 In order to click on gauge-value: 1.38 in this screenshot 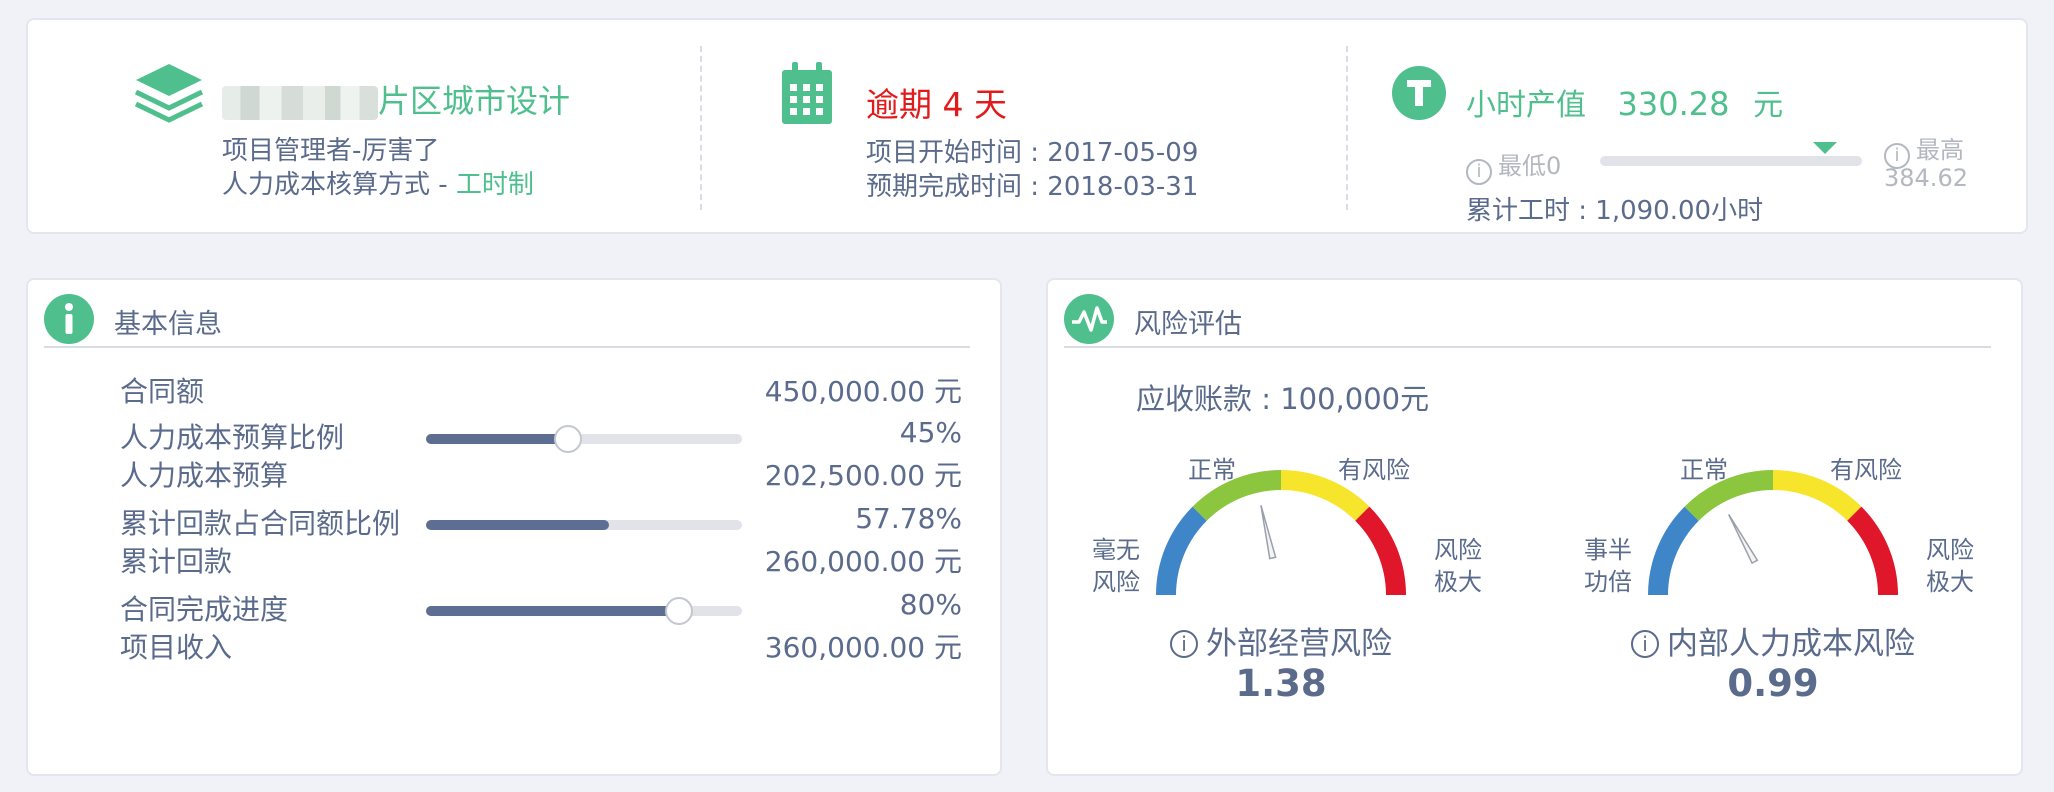, I will do `click(1281, 683)`.